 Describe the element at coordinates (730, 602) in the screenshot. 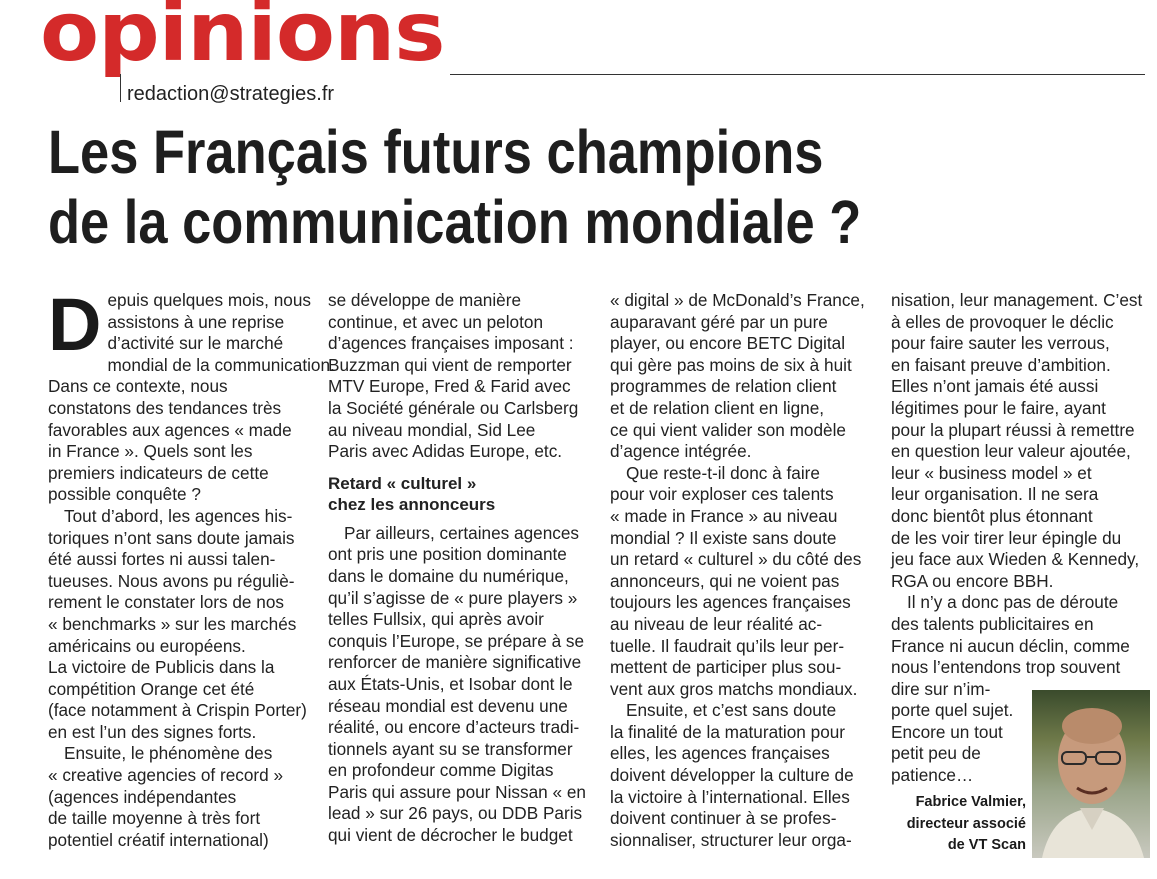

I see `text-line: toujours les agences françaises` at that location.